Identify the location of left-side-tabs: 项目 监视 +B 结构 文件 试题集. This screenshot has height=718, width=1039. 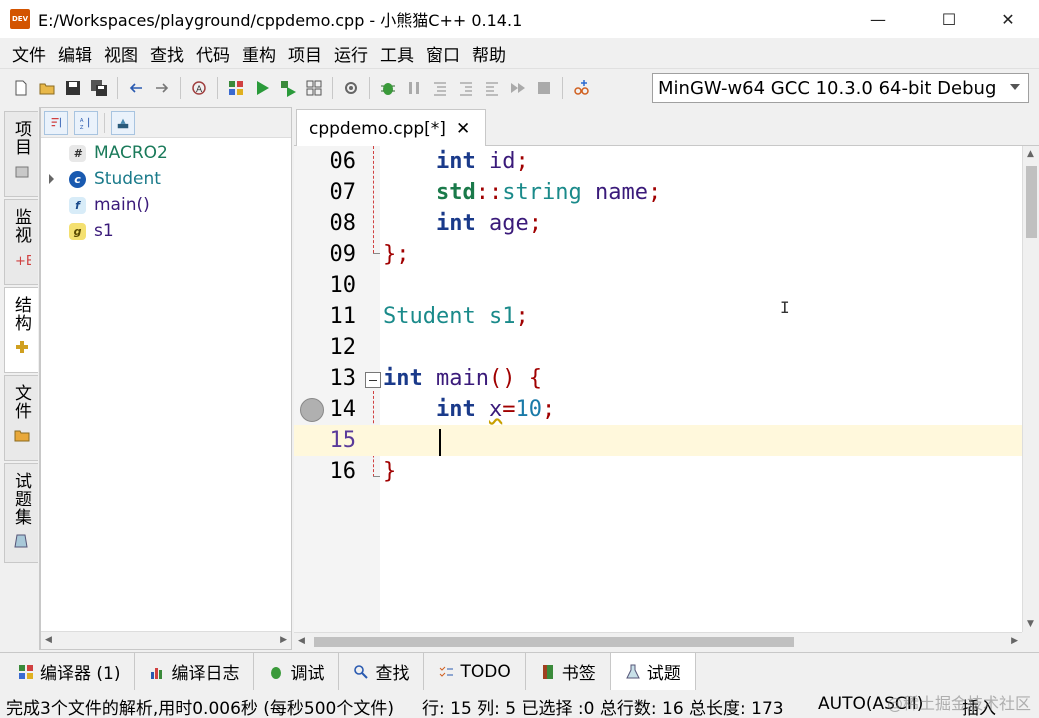
(20, 378).